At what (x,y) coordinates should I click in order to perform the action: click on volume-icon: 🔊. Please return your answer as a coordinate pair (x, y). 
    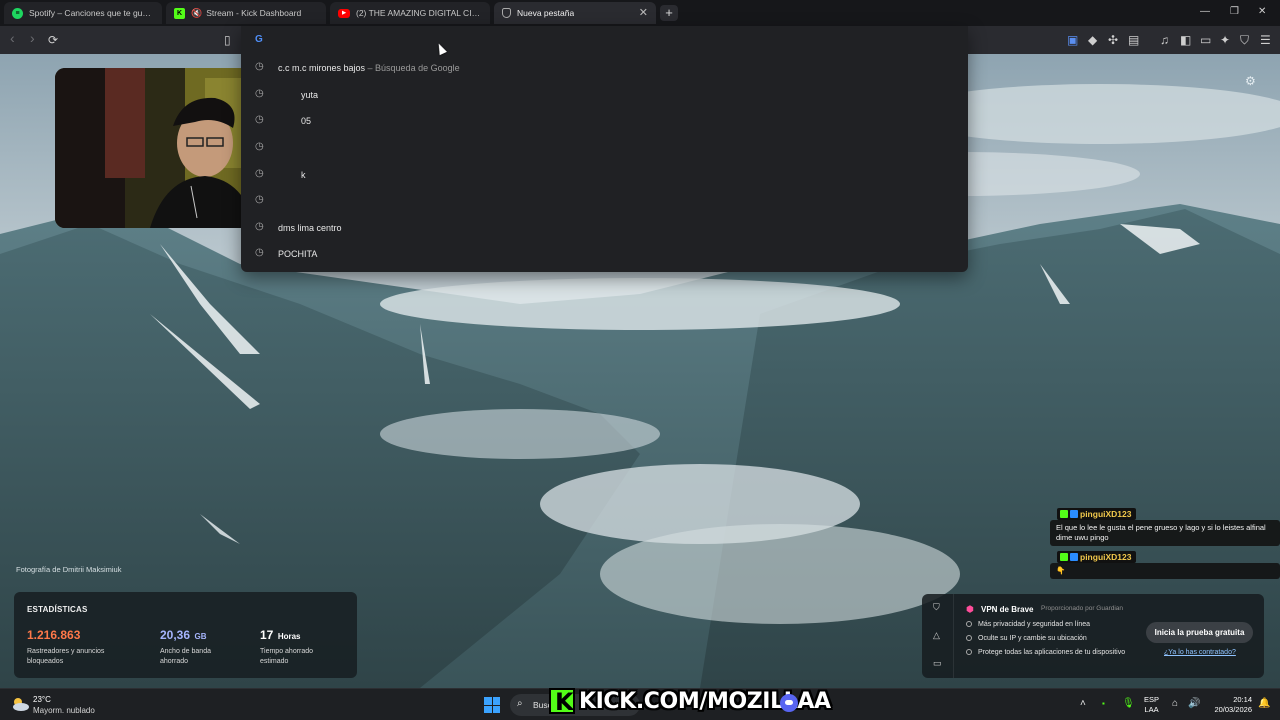
    Looking at the image, I should click on (1194, 703).